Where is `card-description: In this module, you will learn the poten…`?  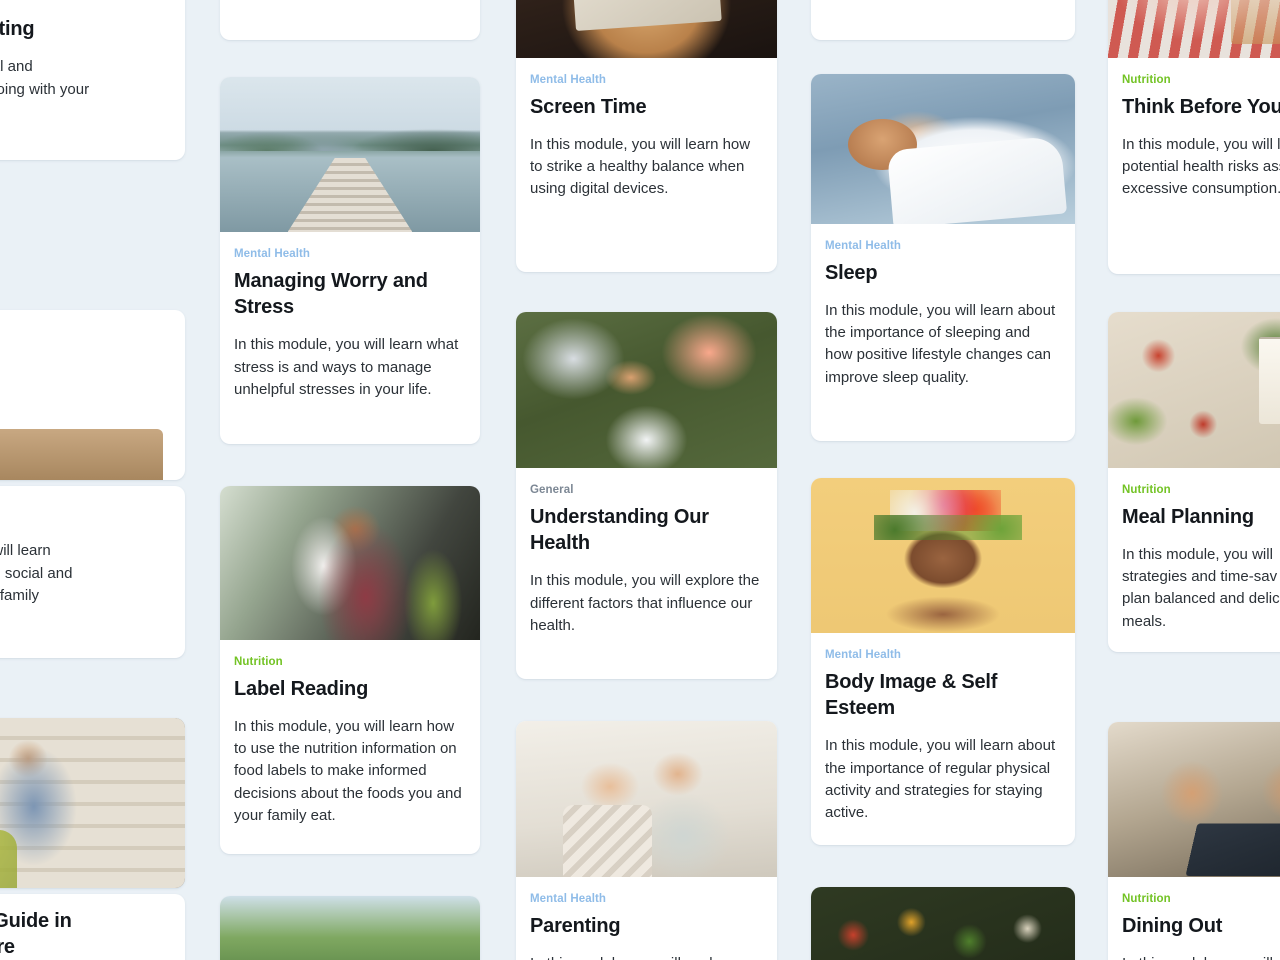
card-description: In this module, you will learn the poten… is located at coordinates (1201, 167).